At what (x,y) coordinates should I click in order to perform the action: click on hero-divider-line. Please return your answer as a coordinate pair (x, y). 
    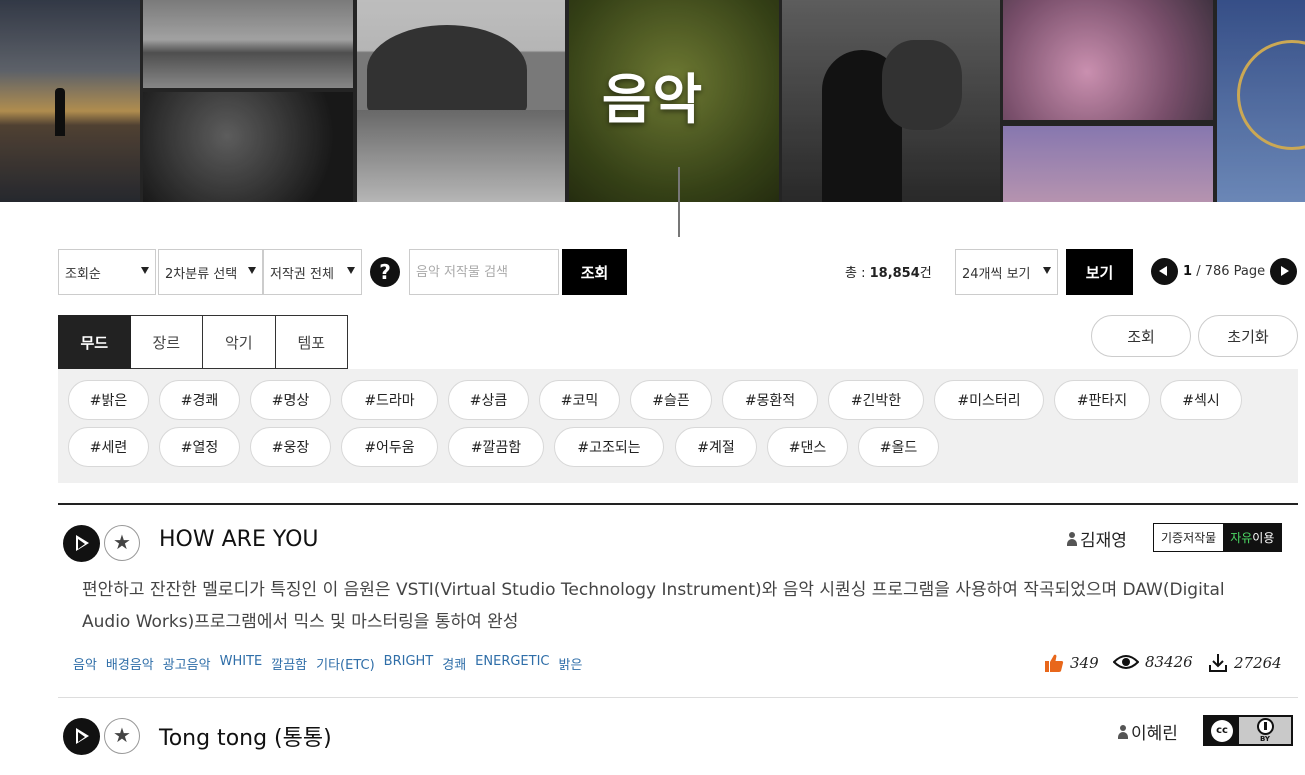
    Looking at the image, I should click on (679, 202).